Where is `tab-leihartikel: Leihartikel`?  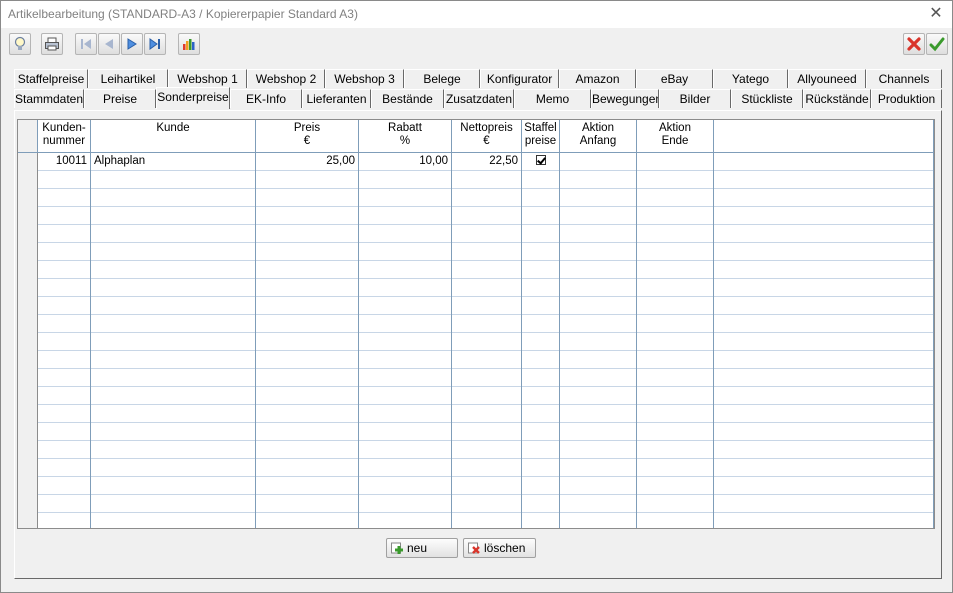
tab-leihartikel: Leihartikel is located at coordinates (128, 78).